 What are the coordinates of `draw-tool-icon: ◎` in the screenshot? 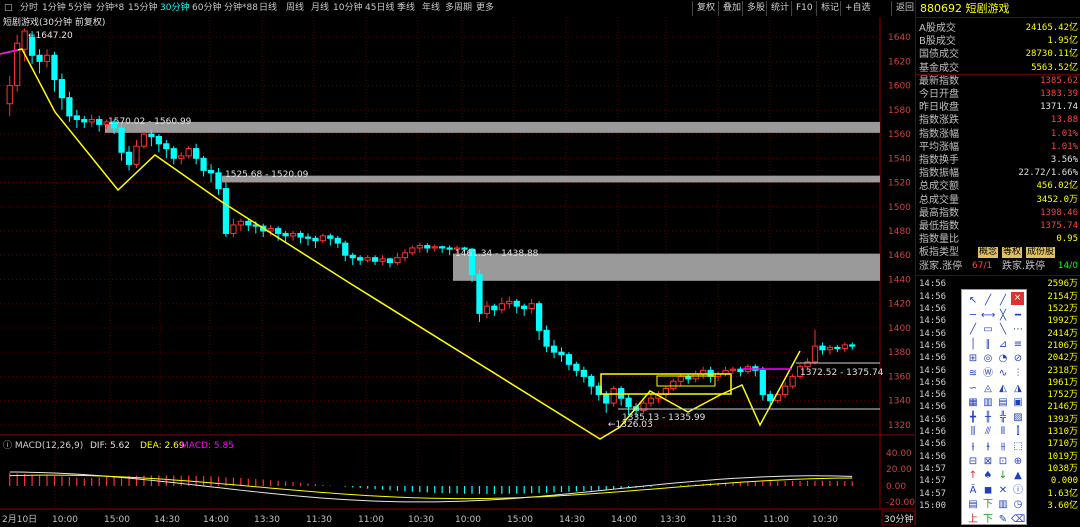 It's located at (988, 359).